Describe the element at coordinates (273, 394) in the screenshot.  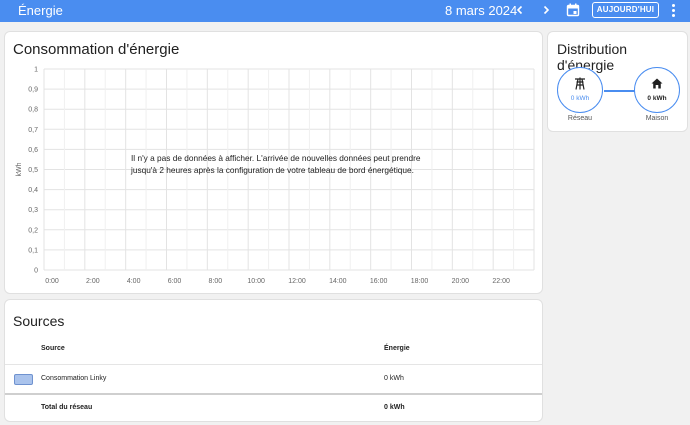
I see `total-divider` at that location.